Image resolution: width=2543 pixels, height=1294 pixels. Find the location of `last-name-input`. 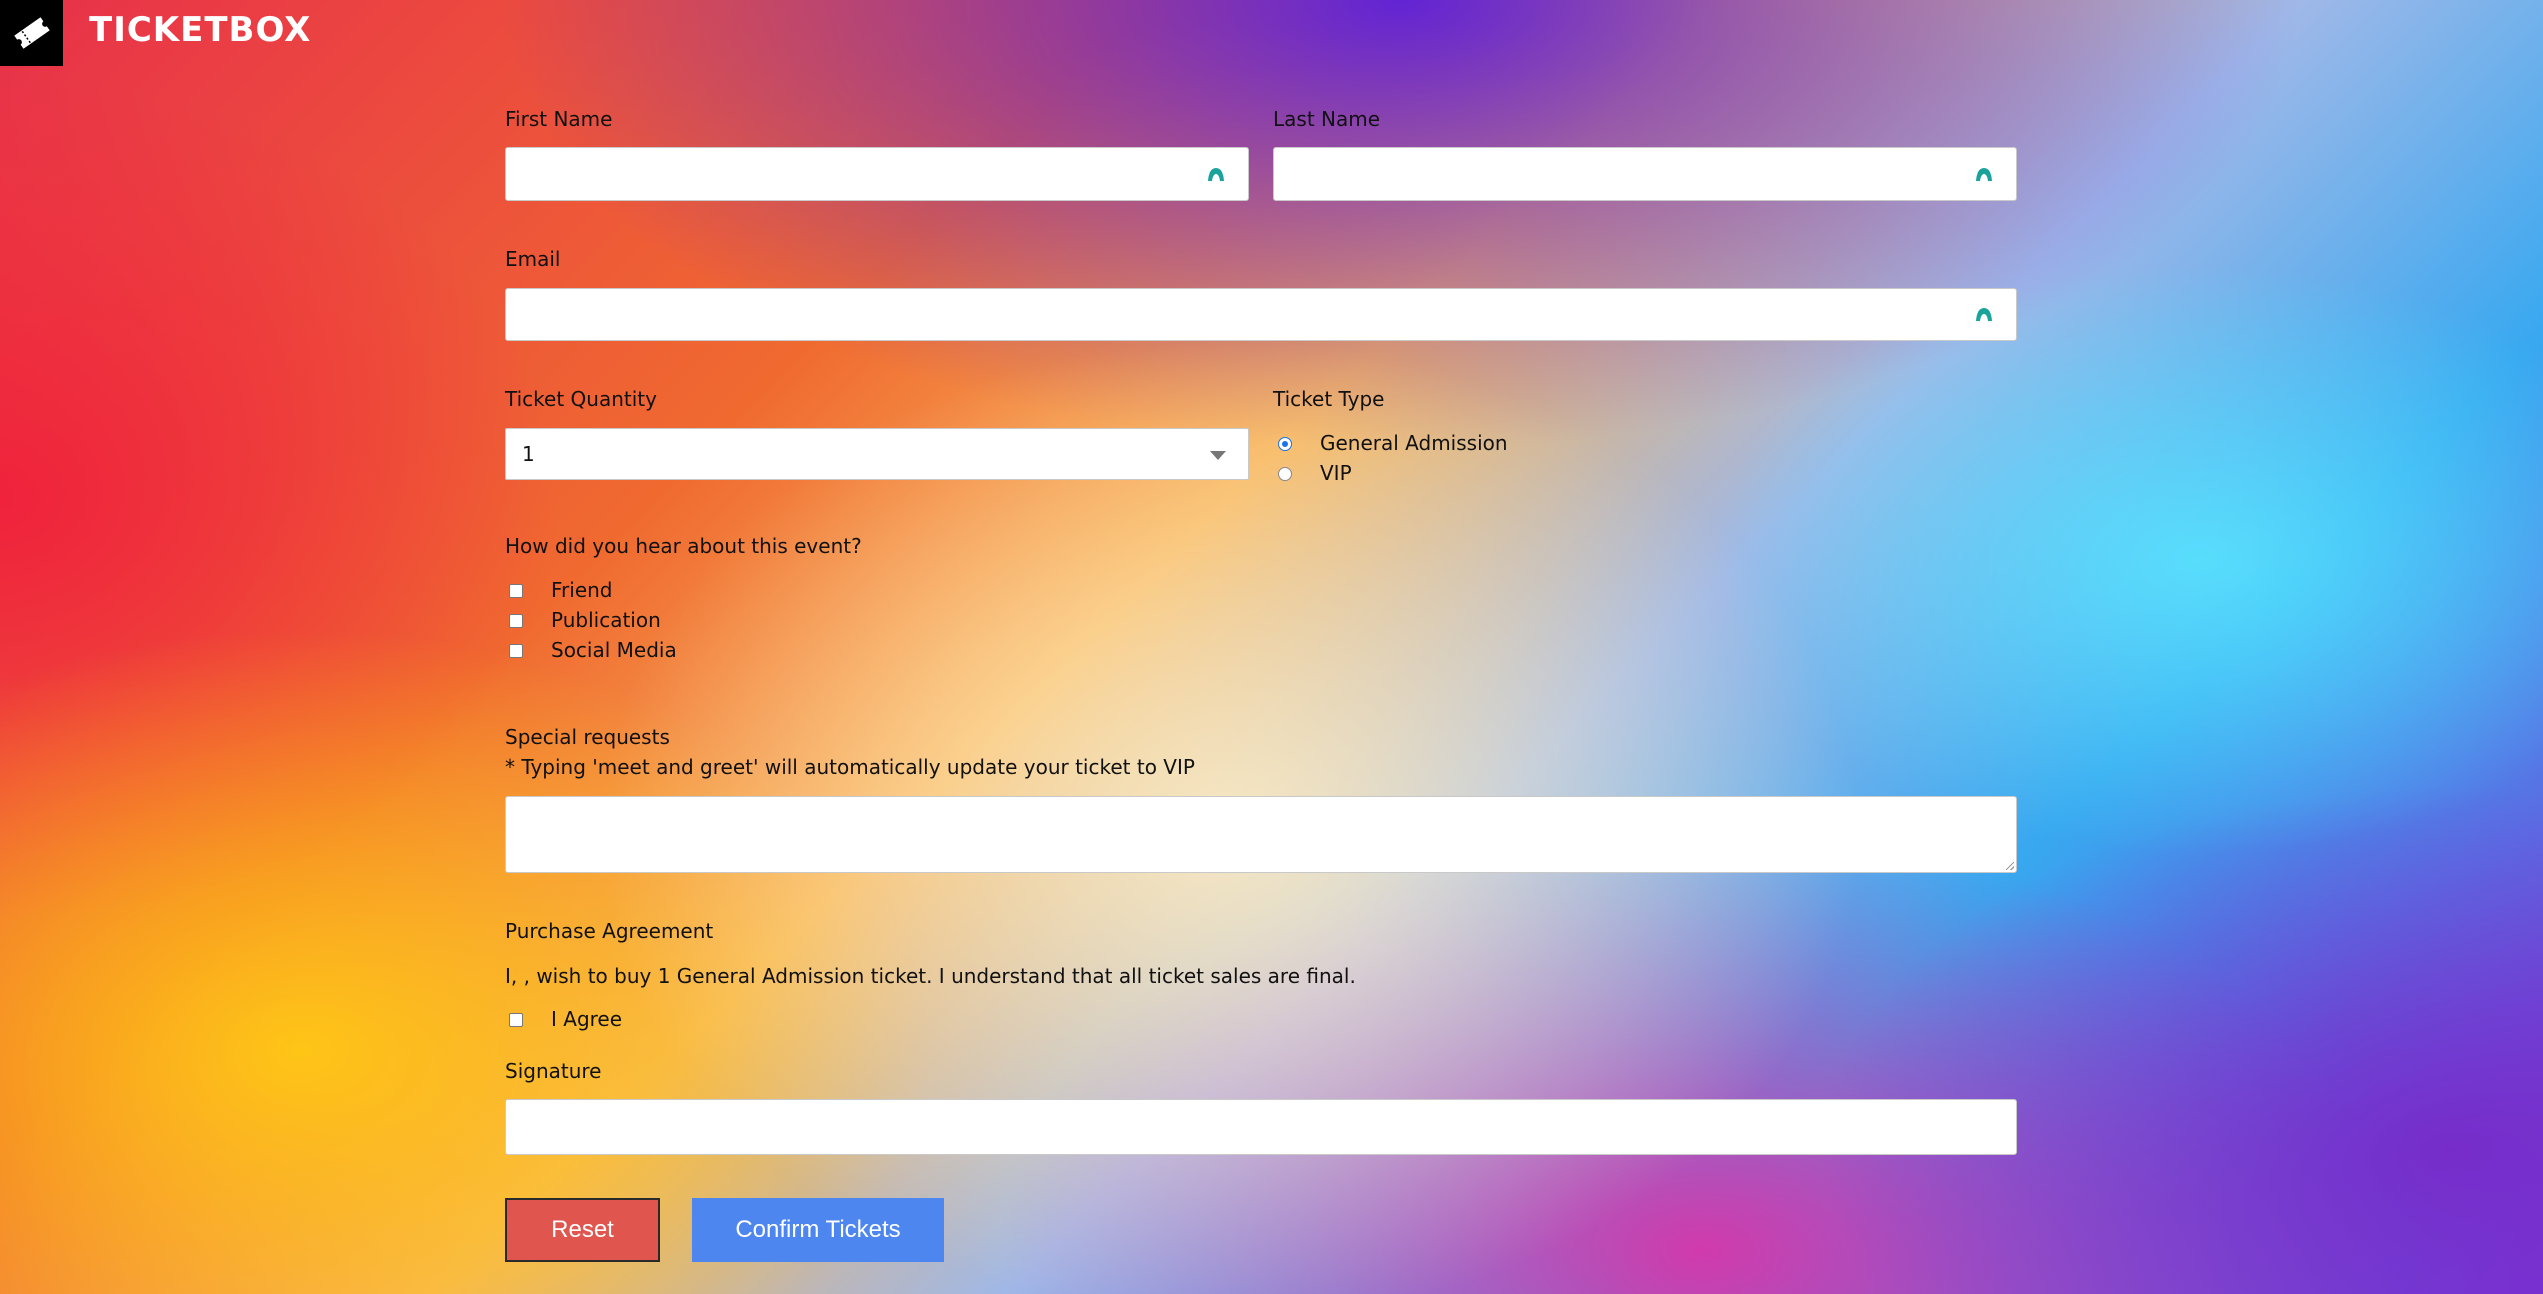

last-name-input is located at coordinates (1645, 174).